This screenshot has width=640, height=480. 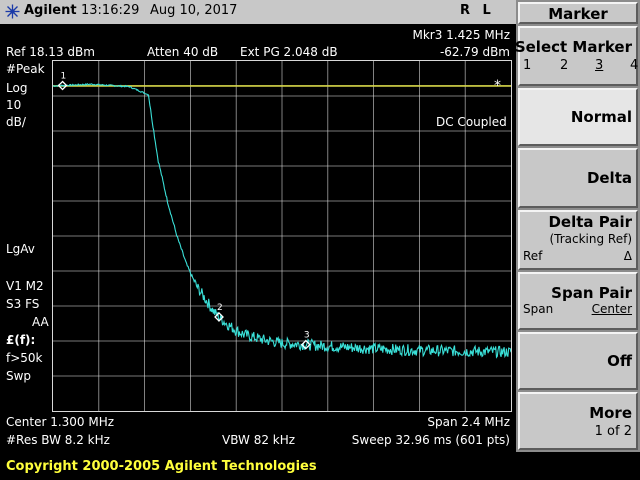 I want to click on ext-preamp-gain: Ext PG 2.048 dB, so click(x=289, y=52).